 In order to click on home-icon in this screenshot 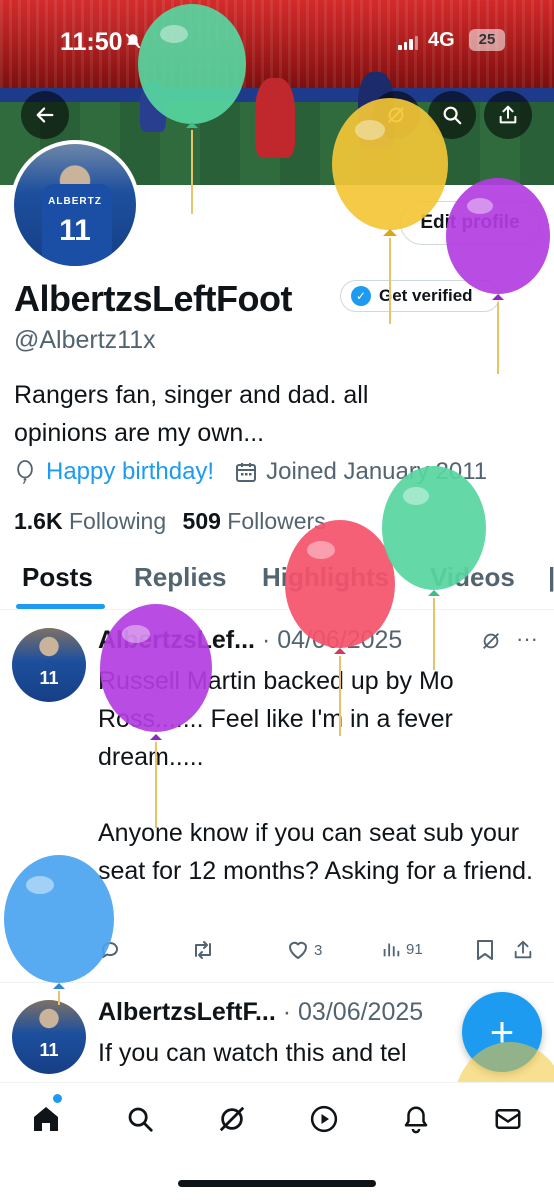, I will do `click(46, 1119)`.